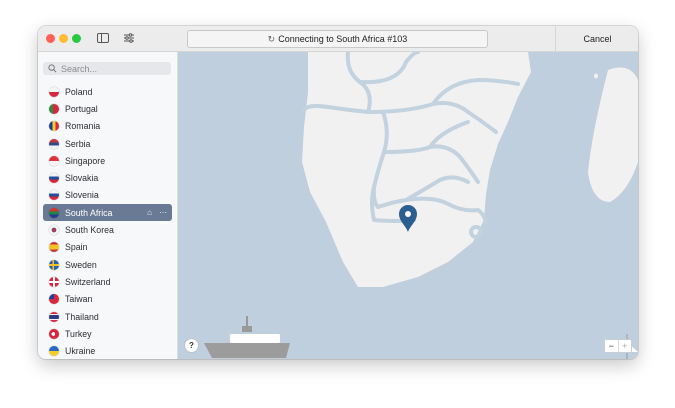  Describe the element at coordinates (163, 212) in the screenshot. I see `more-options-icon: ⋯` at that location.